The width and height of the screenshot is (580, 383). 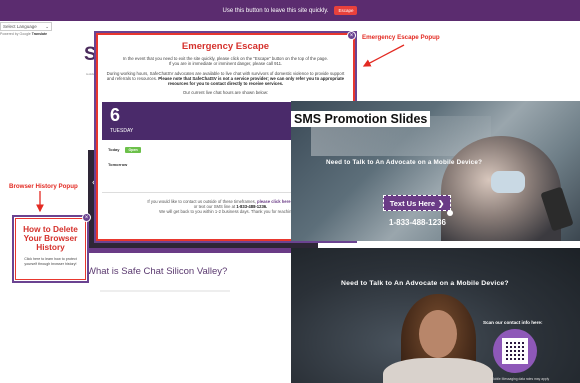 What do you see at coordinates (383, 55) in the screenshot?
I see `emergency-arrow` at bounding box center [383, 55].